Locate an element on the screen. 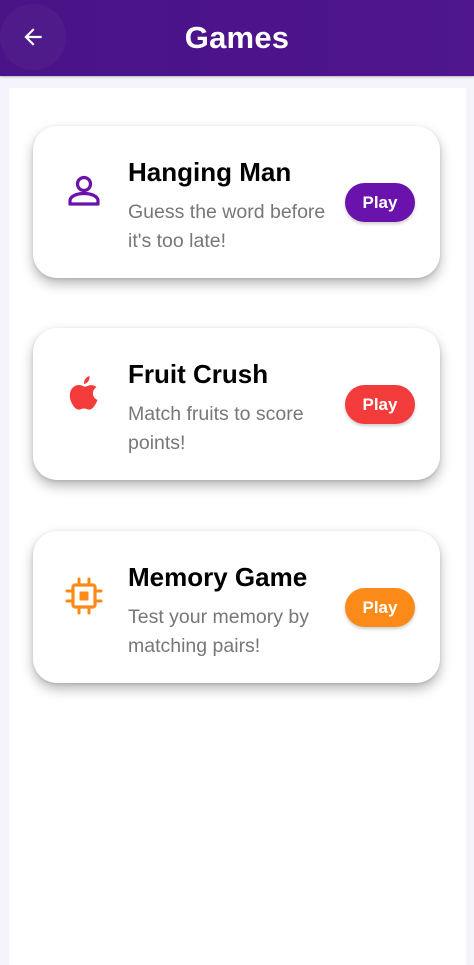  back-button-ripple is located at coordinates (33, 37).